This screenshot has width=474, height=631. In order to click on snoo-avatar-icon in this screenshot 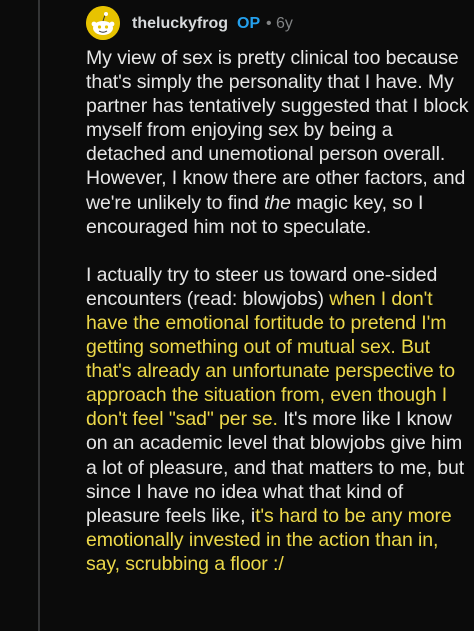, I will do `click(103, 23)`.